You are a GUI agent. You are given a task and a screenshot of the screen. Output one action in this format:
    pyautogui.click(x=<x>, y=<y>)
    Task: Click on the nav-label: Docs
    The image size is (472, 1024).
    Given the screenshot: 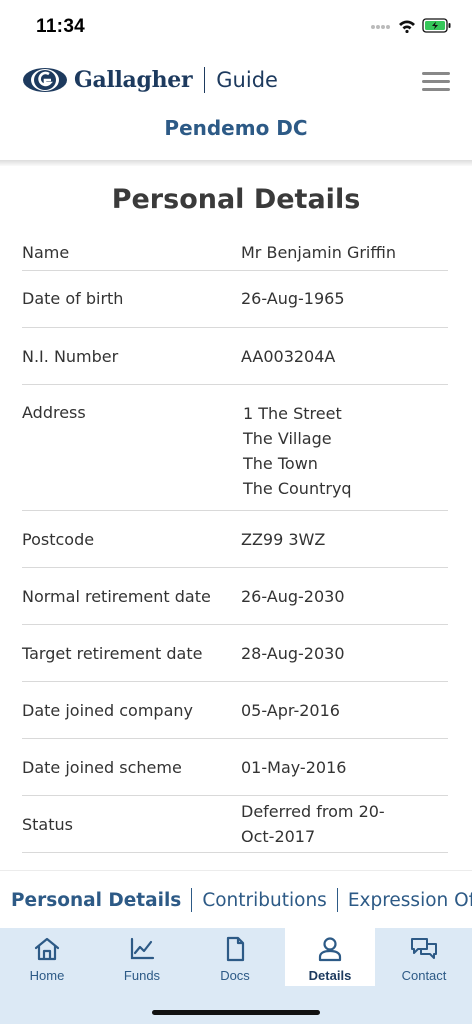 What is the action you would take?
    pyautogui.click(x=235, y=975)
    